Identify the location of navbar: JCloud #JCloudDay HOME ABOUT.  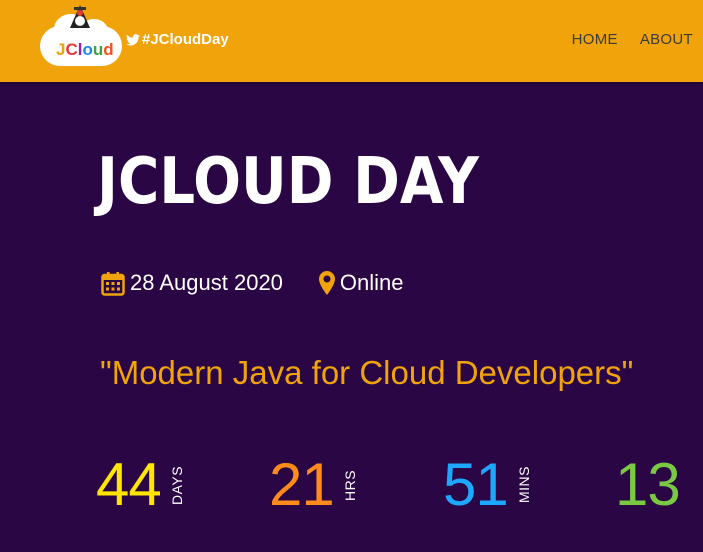
(351, 41).